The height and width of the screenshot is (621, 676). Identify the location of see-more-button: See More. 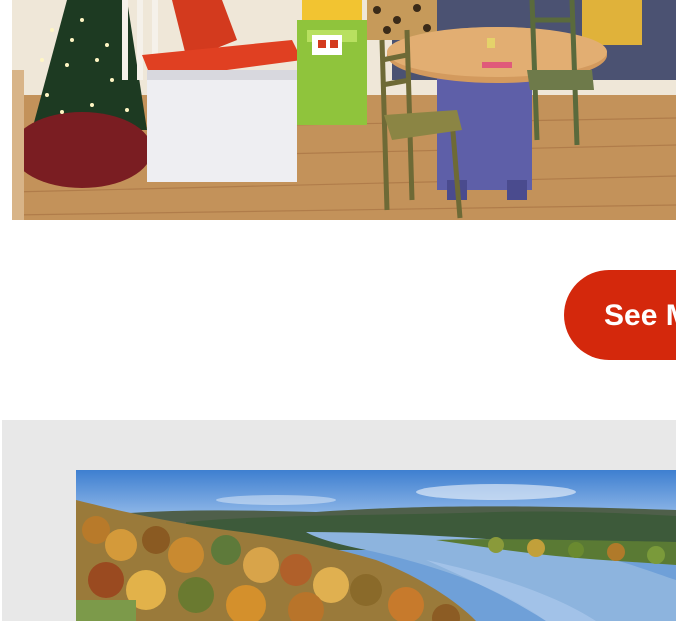
(620, 315).